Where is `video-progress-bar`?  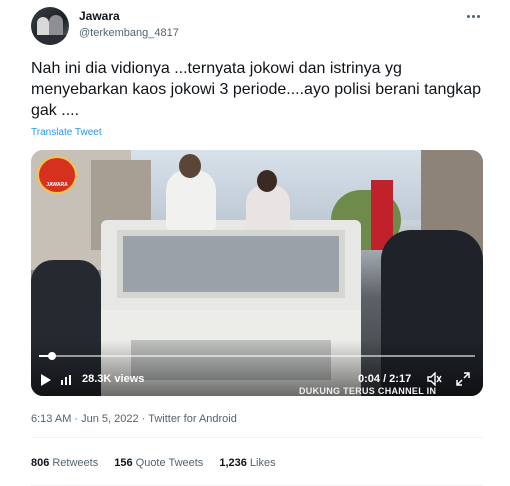
video-progress-bar is located at coordinates (257, 356).